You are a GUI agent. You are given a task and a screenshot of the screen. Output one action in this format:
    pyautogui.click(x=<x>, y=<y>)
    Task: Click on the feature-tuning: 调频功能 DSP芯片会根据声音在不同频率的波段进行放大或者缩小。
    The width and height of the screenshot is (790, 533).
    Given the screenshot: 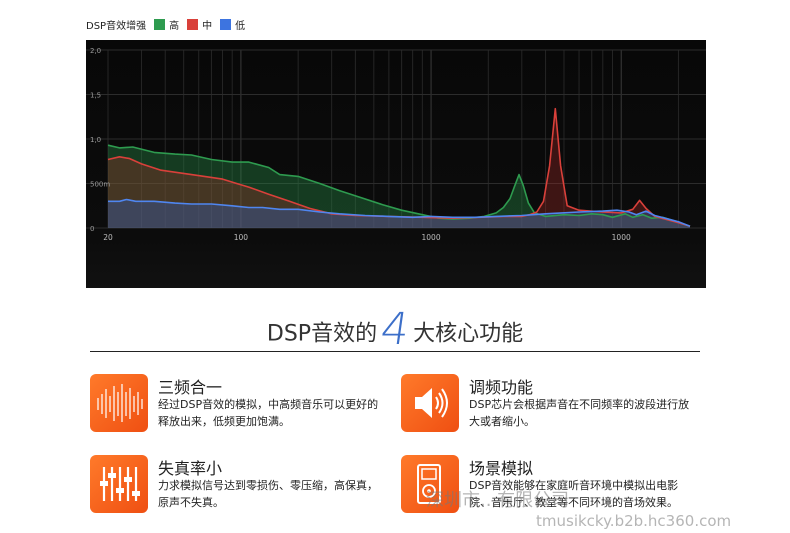 What is the action you would take?
    pyautogui.click(x=551, y=405)
    